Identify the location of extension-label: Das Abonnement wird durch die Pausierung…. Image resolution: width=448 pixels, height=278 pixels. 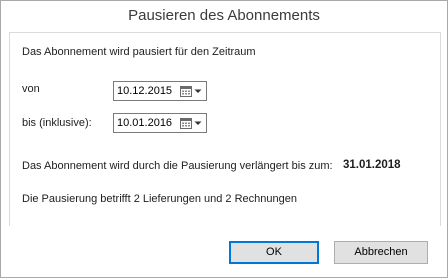
(177, 166).